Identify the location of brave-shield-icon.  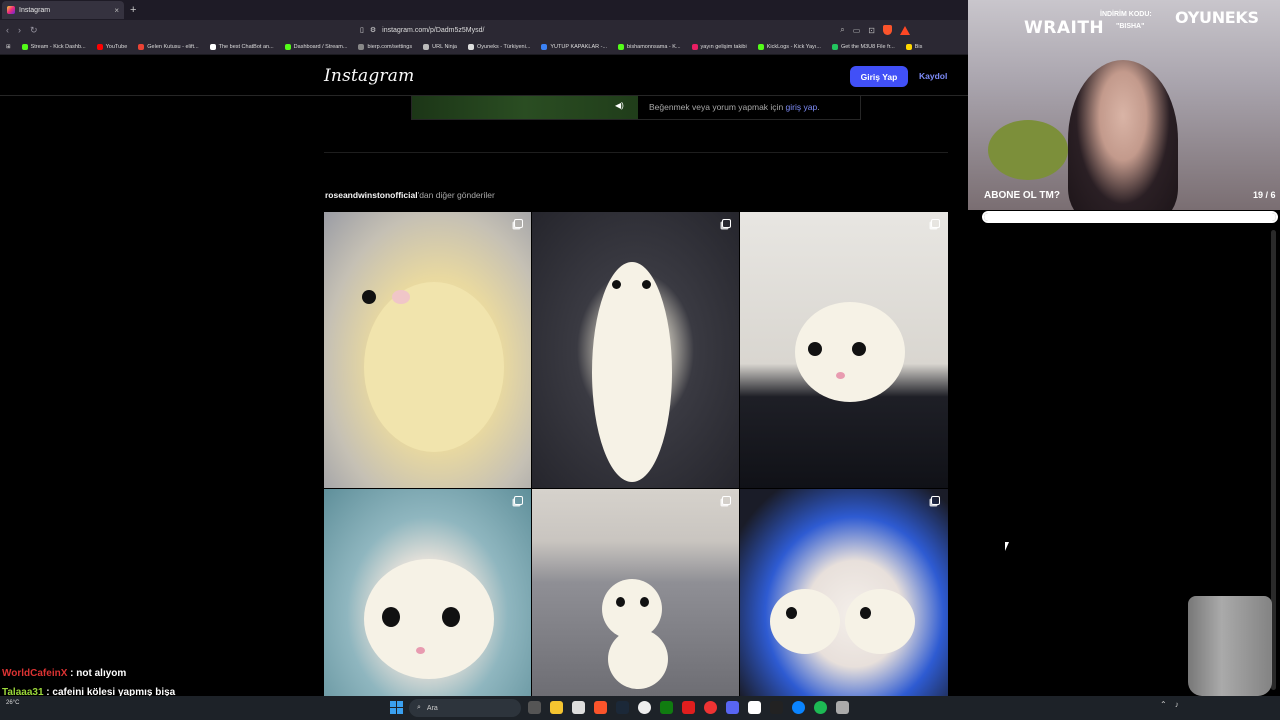
(887, 30).